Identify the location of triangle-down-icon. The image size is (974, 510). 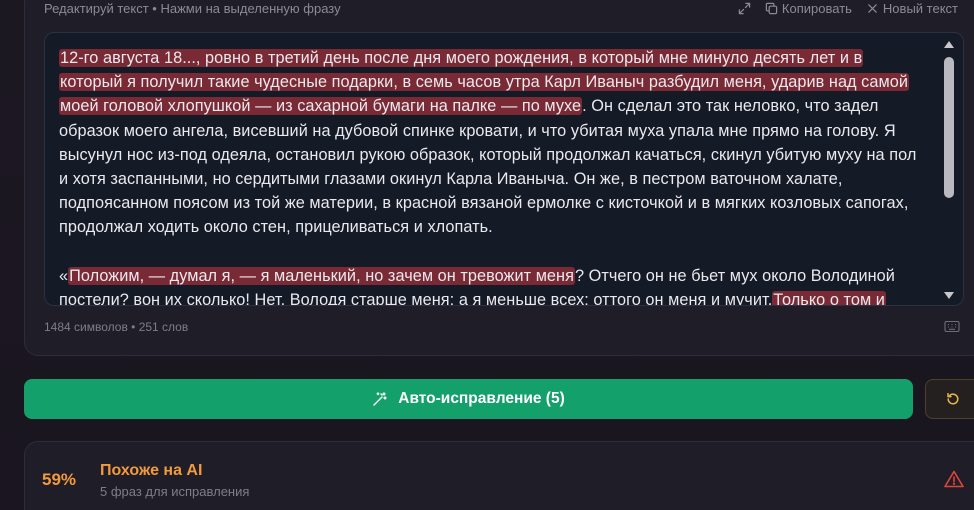
(949, 295).